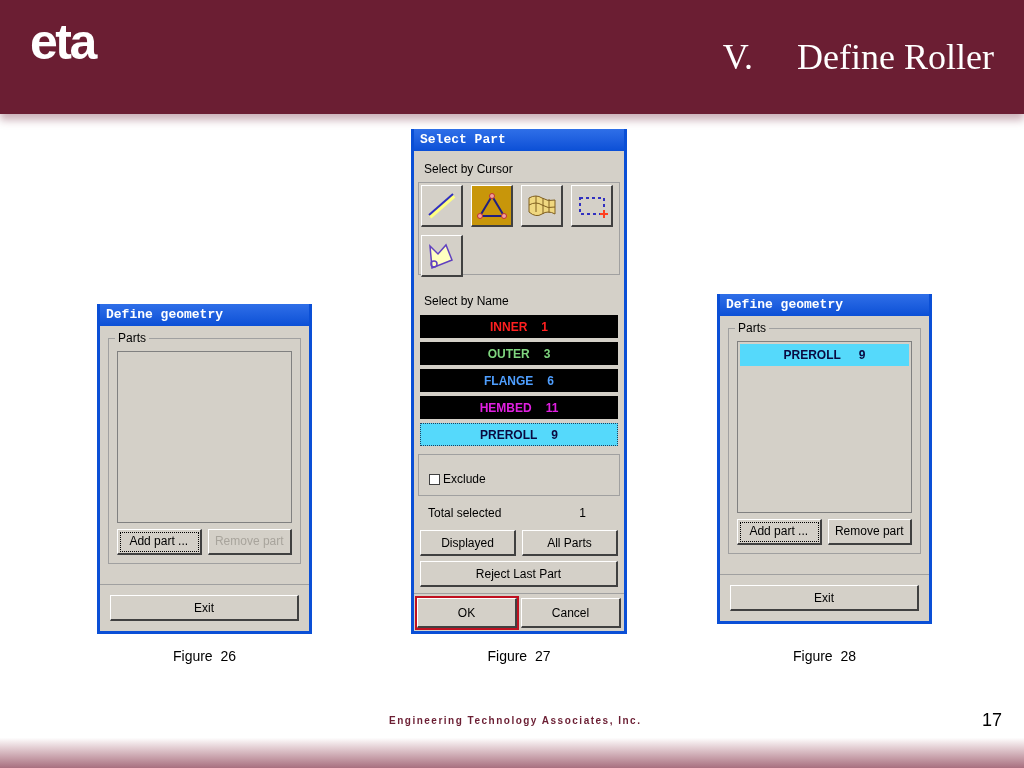 This screenshot has height=768, width=1024. What do you see at coordinates (62, 42) in the screenshot?
I see `logo: eta` at bounding box center [62, 42].